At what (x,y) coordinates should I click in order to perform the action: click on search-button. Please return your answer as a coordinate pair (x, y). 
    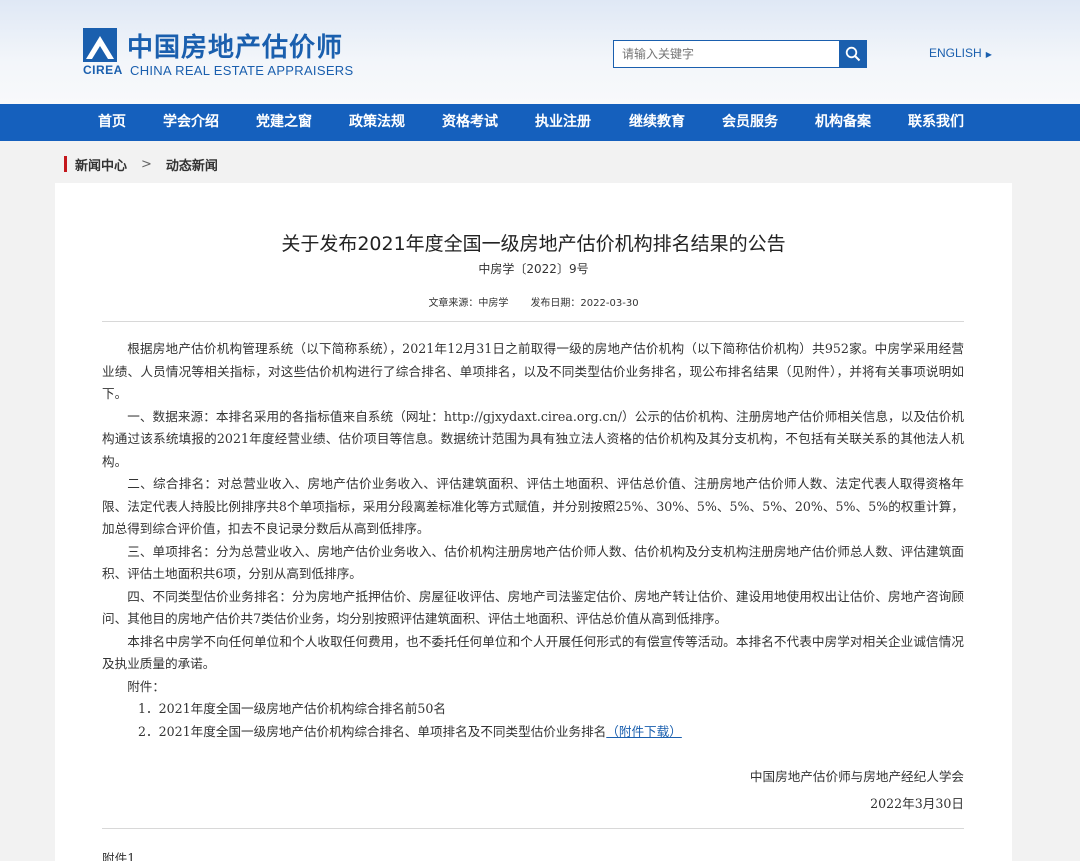
    Looking at the image, I should click on (853, 54).